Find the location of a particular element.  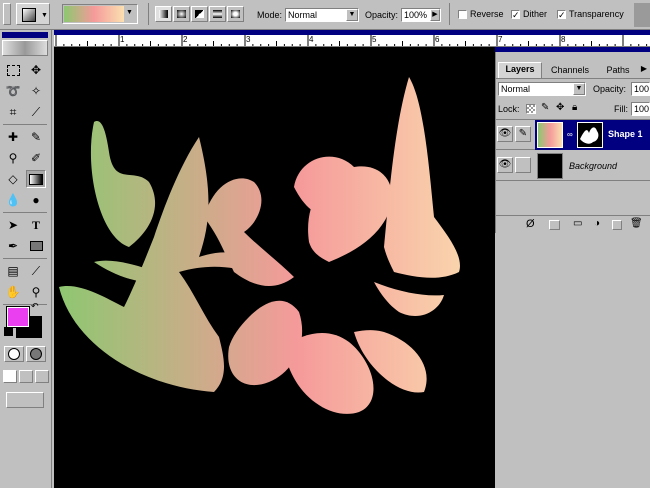

add-mask-icon is located at coordinates (554, 225).